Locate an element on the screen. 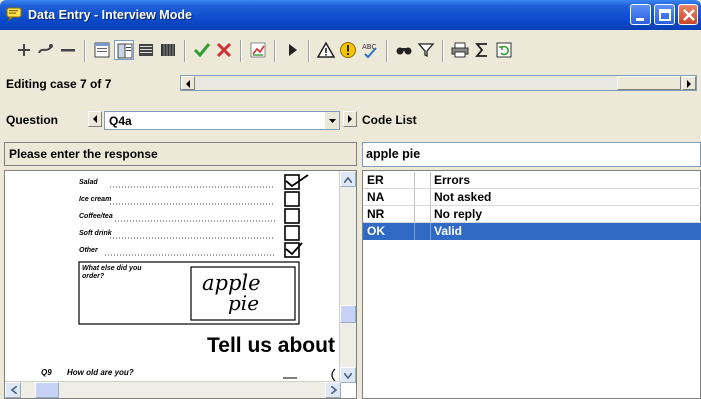 The width and height of the screenshot is (701, 399). accept-check-icon is located at coordinates (202, 50).